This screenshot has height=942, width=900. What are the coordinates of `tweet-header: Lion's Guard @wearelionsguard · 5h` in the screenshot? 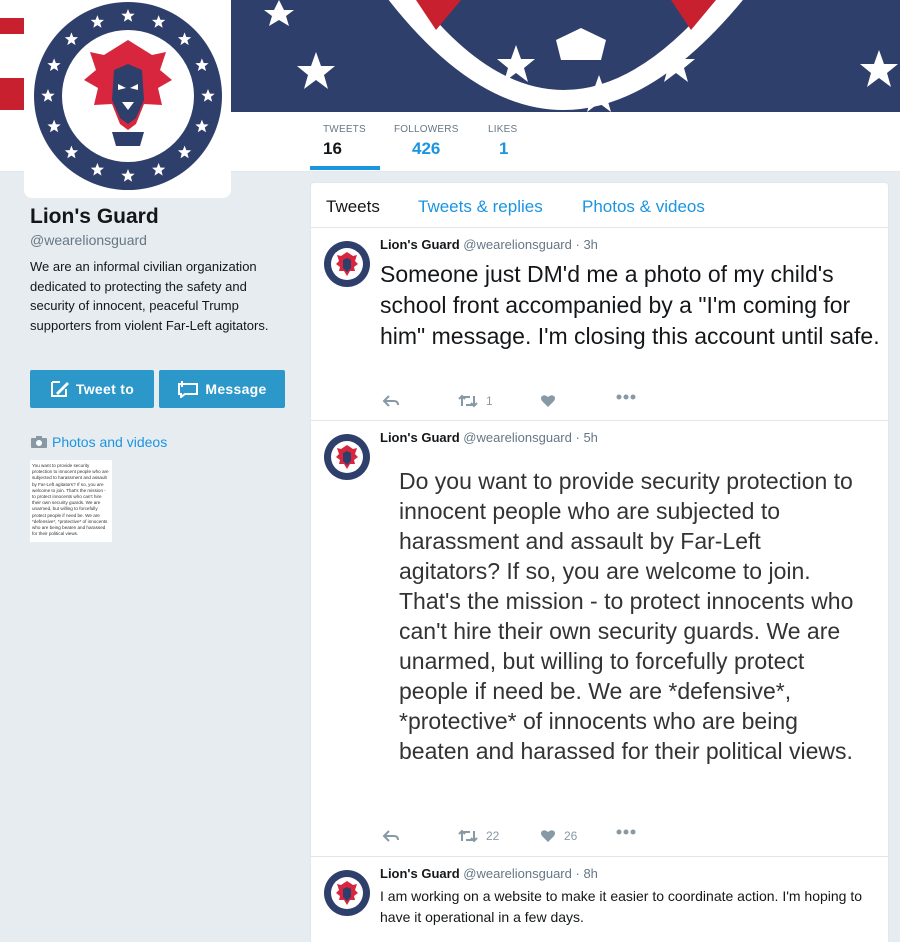 It's located at (489, 437).